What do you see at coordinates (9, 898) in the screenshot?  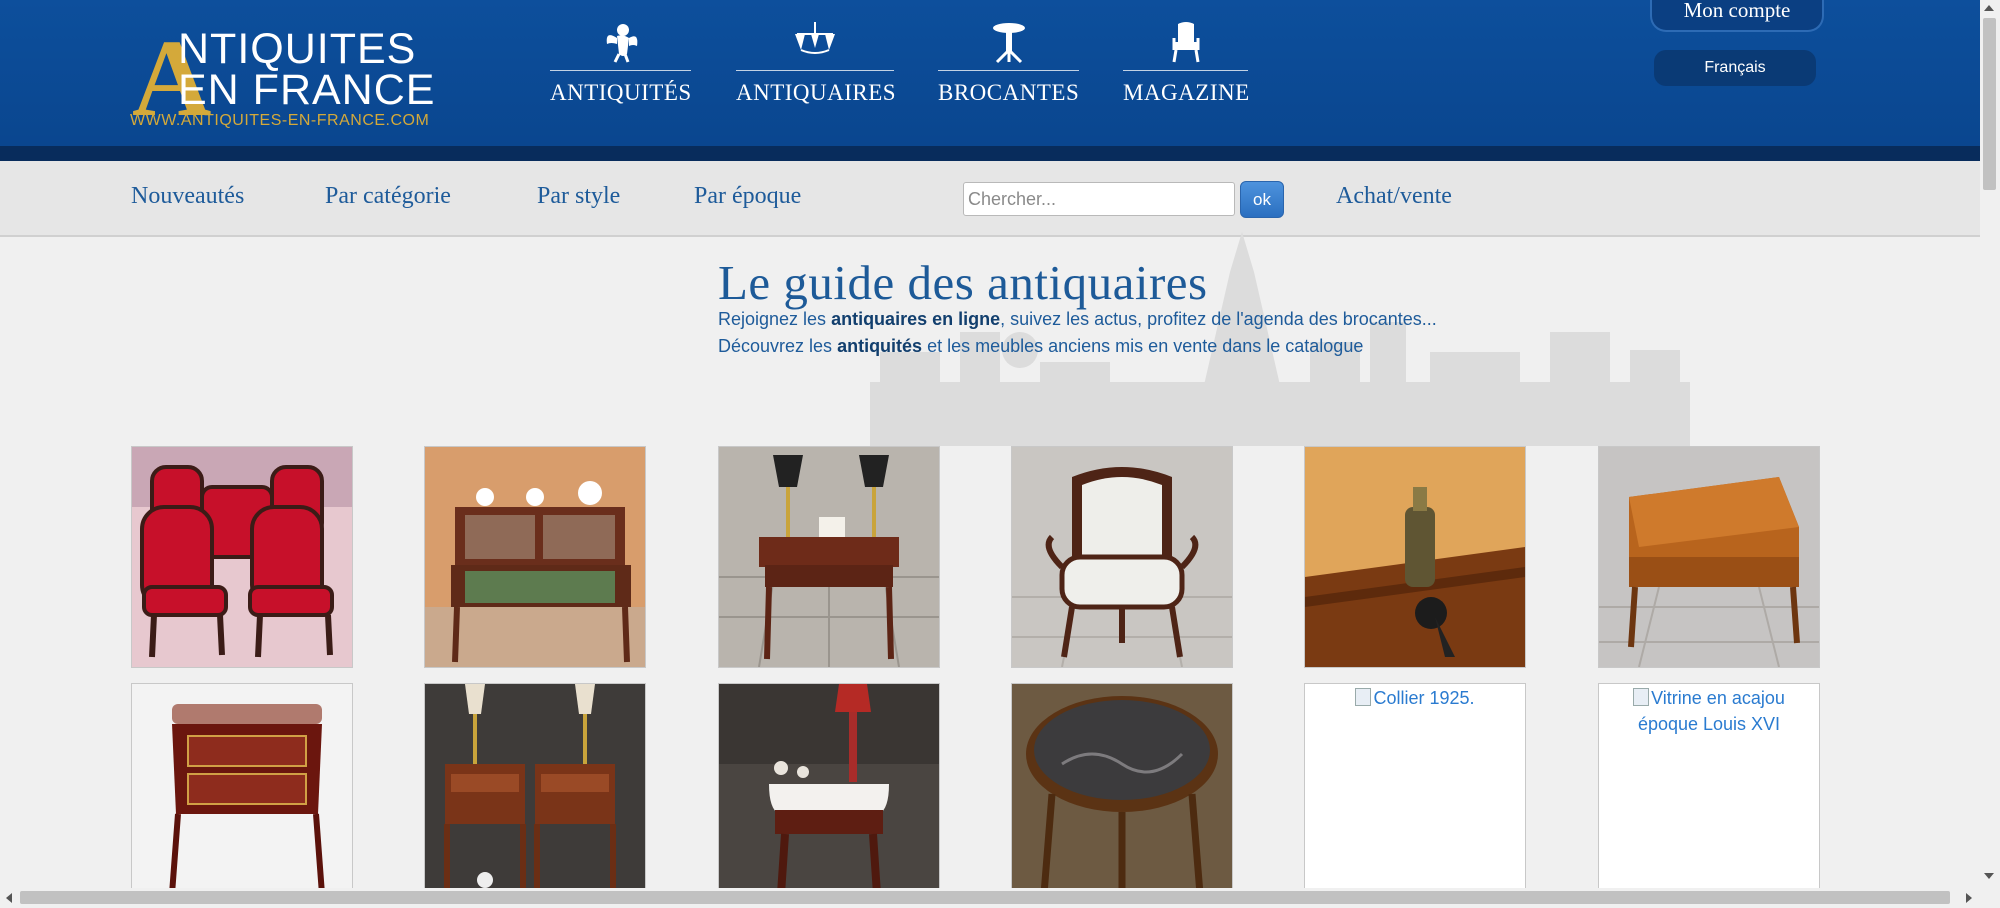 I see `scroll-left-arrow-icon` at bounding box center [9, 898].